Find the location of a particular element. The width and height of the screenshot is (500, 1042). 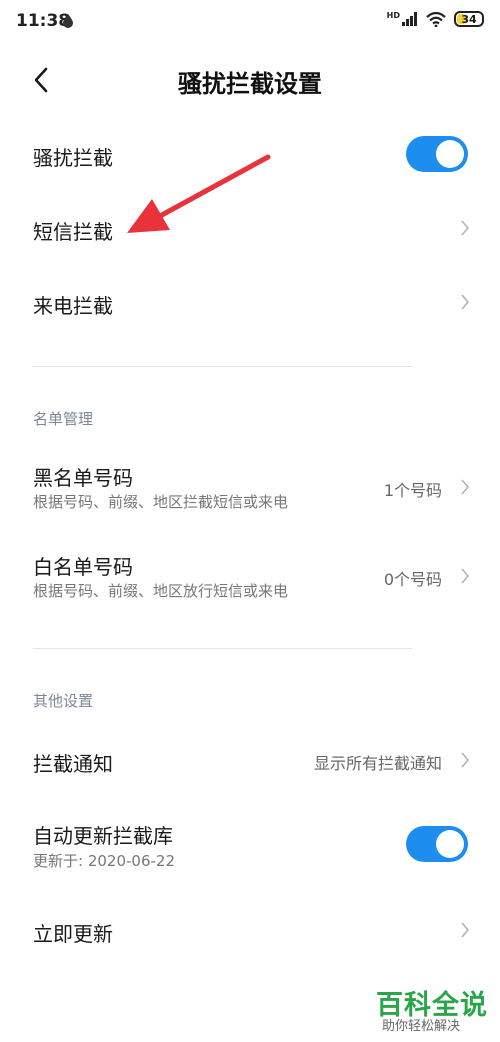

blacklist-count: 1个号码 is located at coordinates (412, 490).